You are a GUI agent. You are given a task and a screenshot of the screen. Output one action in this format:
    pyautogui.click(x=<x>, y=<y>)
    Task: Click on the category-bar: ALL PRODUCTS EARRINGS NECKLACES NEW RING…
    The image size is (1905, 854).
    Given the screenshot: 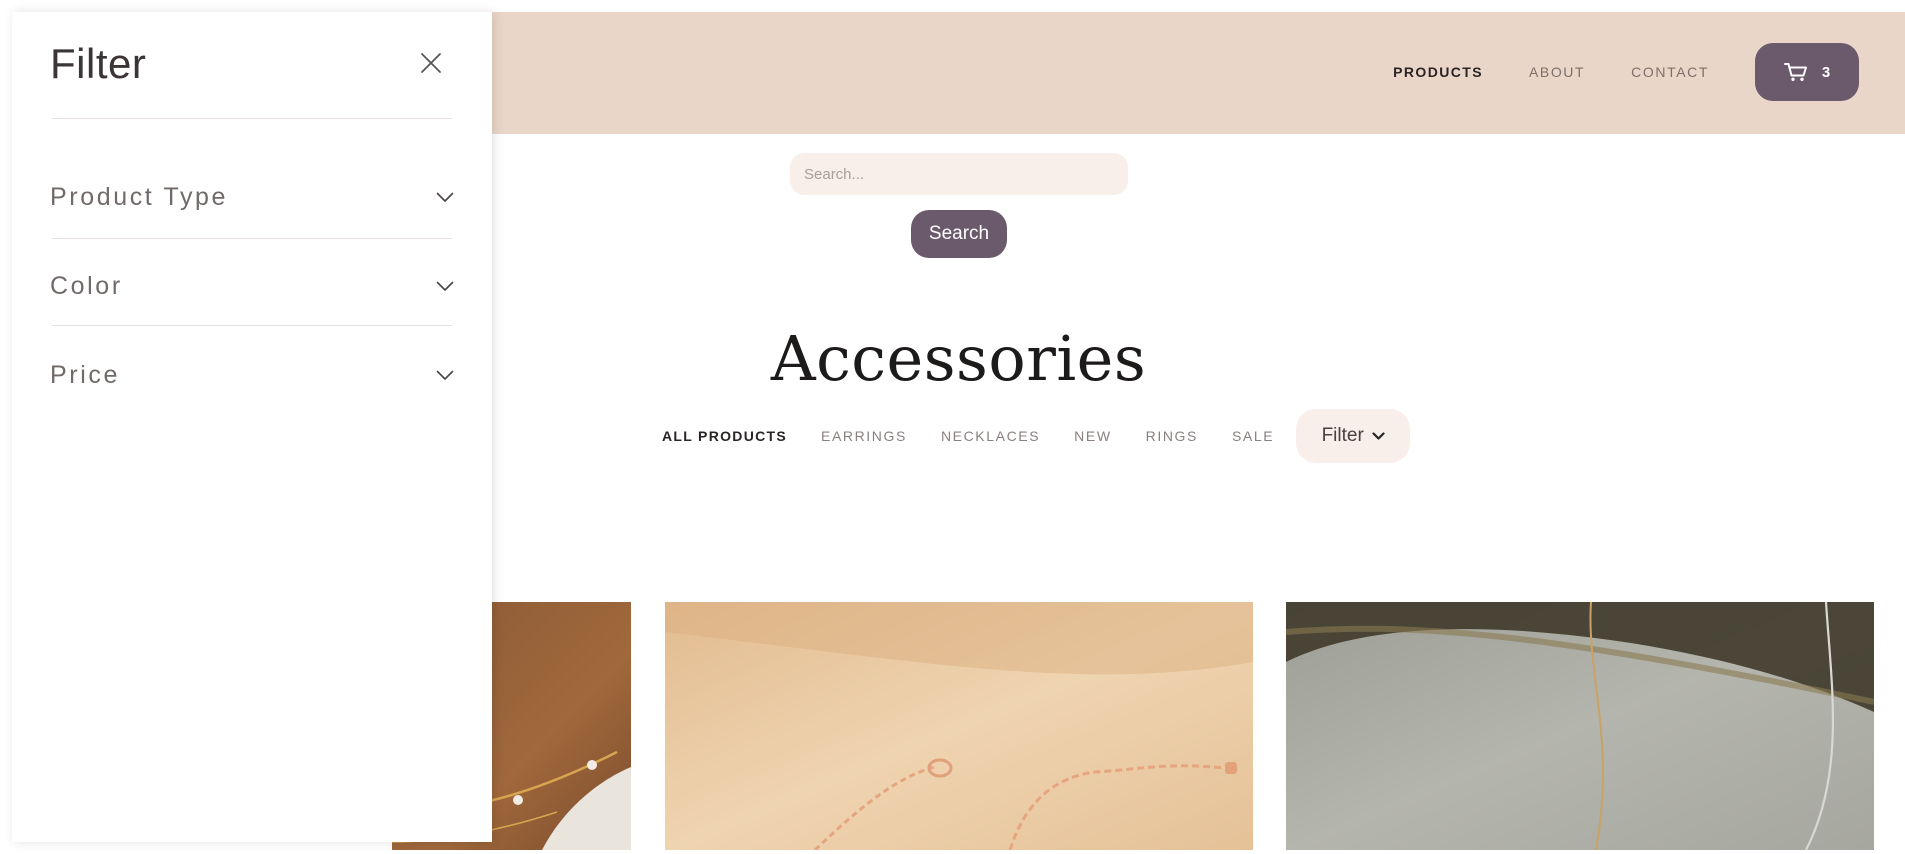 What is the action you would take?
    pyautogui.click(x=1036, y=436)
    